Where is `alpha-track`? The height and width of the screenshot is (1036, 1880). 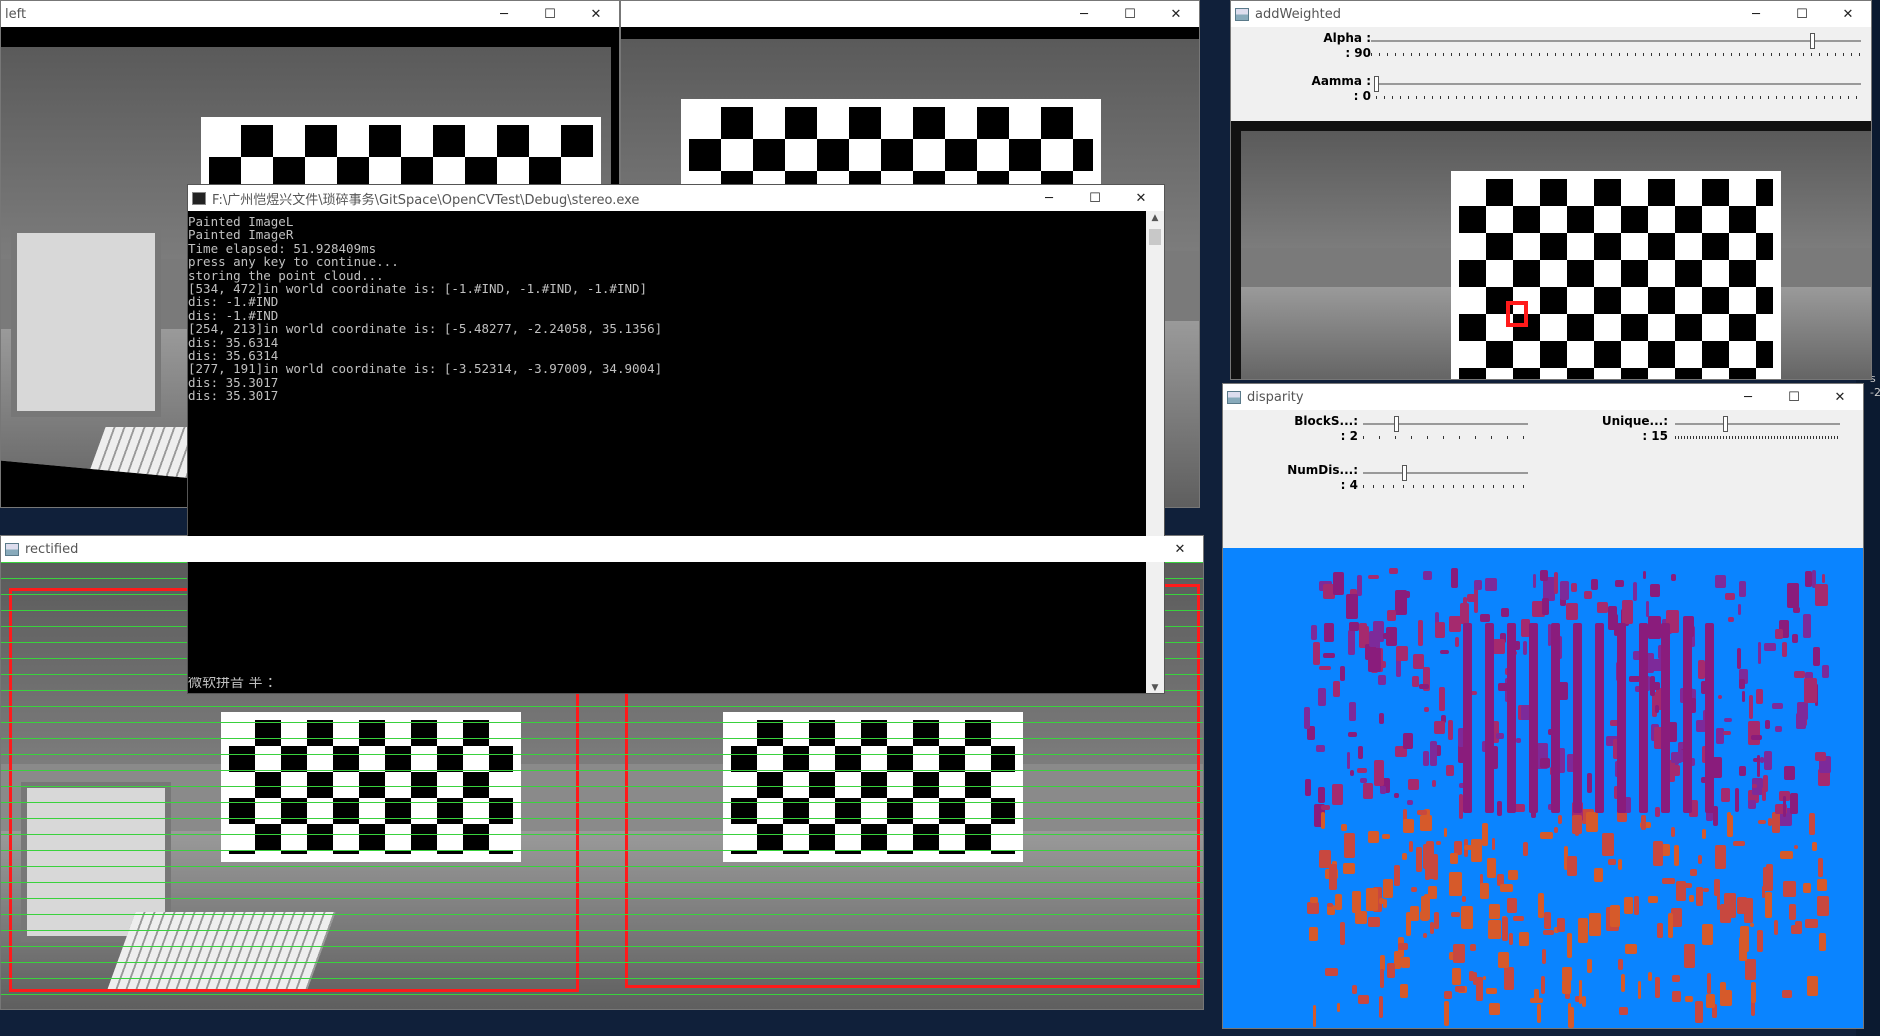
alpha-track is located at coordinates (1616, 41).